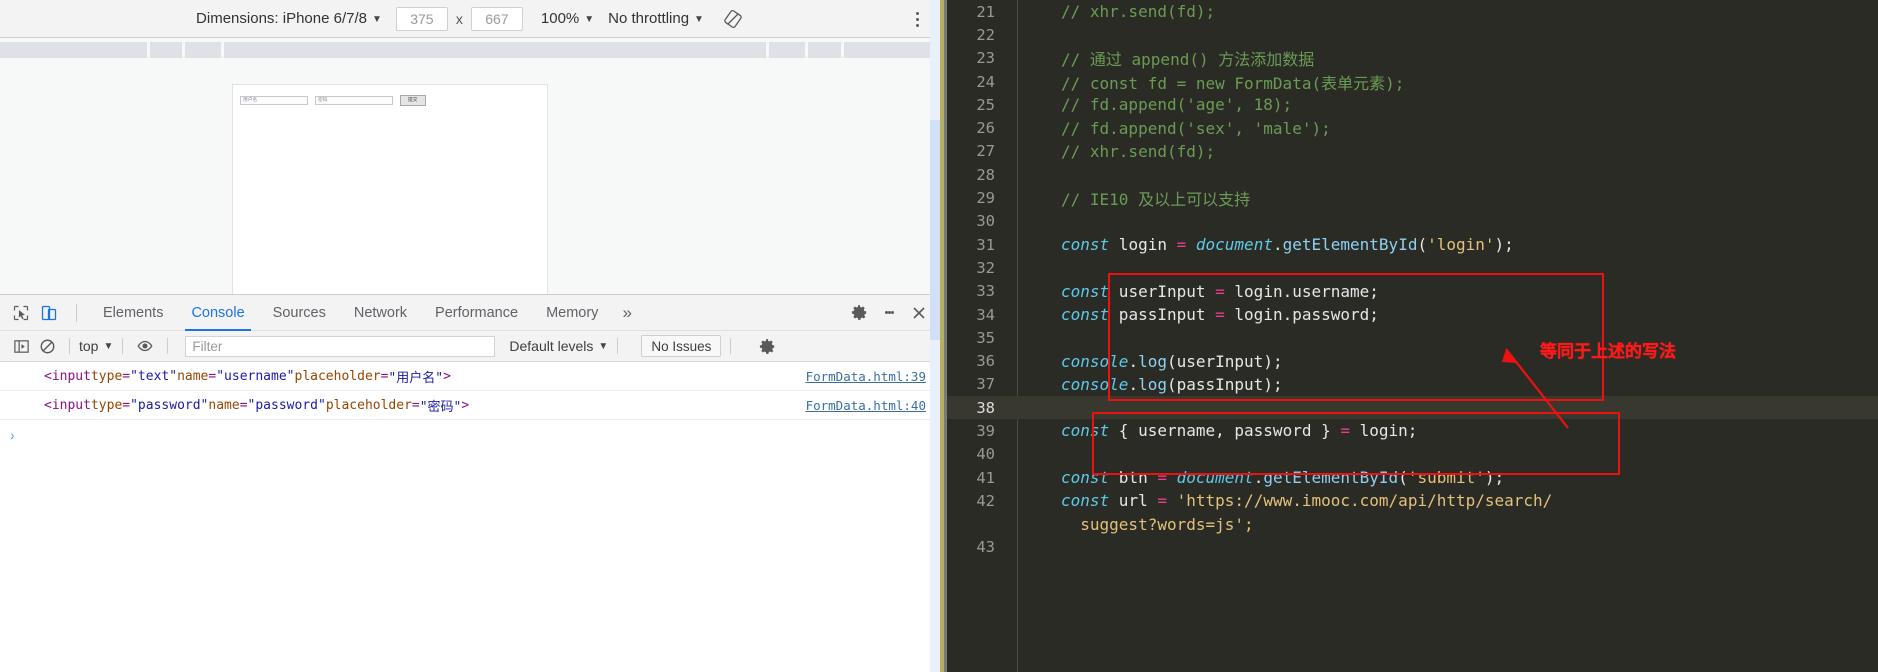  Describe the element at coordinates (354, 100) in the screenshot. I see `password-input-preview: 密码` at that location.